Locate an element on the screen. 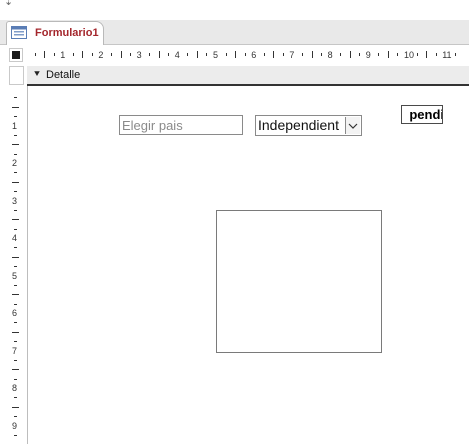 The image size is (469, 444). vertical-ruler: 1 2 3 4 5 6 7 8 9 is located at coordinates (16, 265).